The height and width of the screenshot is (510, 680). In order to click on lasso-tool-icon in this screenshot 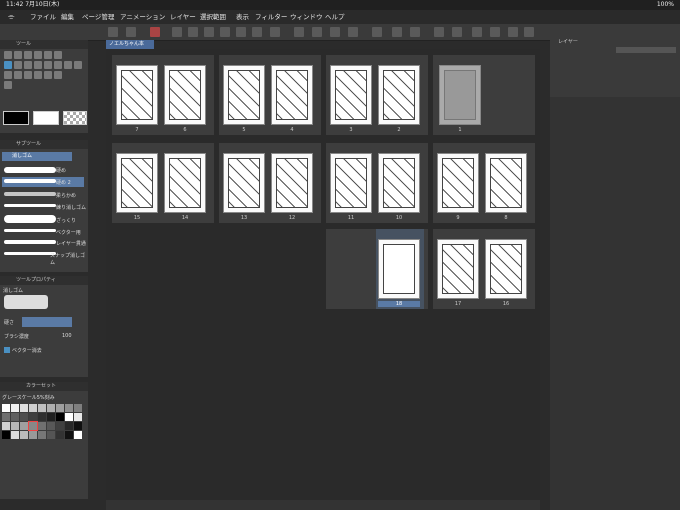, I will do `click(28, 55)`.